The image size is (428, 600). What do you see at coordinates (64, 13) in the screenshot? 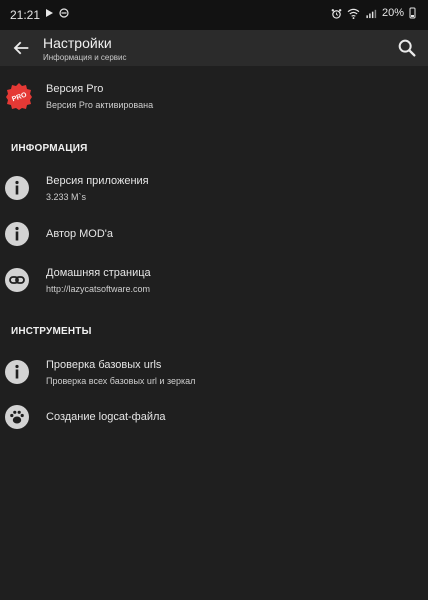
I see `minus-circle-icon` at bounding box center [64, 13].